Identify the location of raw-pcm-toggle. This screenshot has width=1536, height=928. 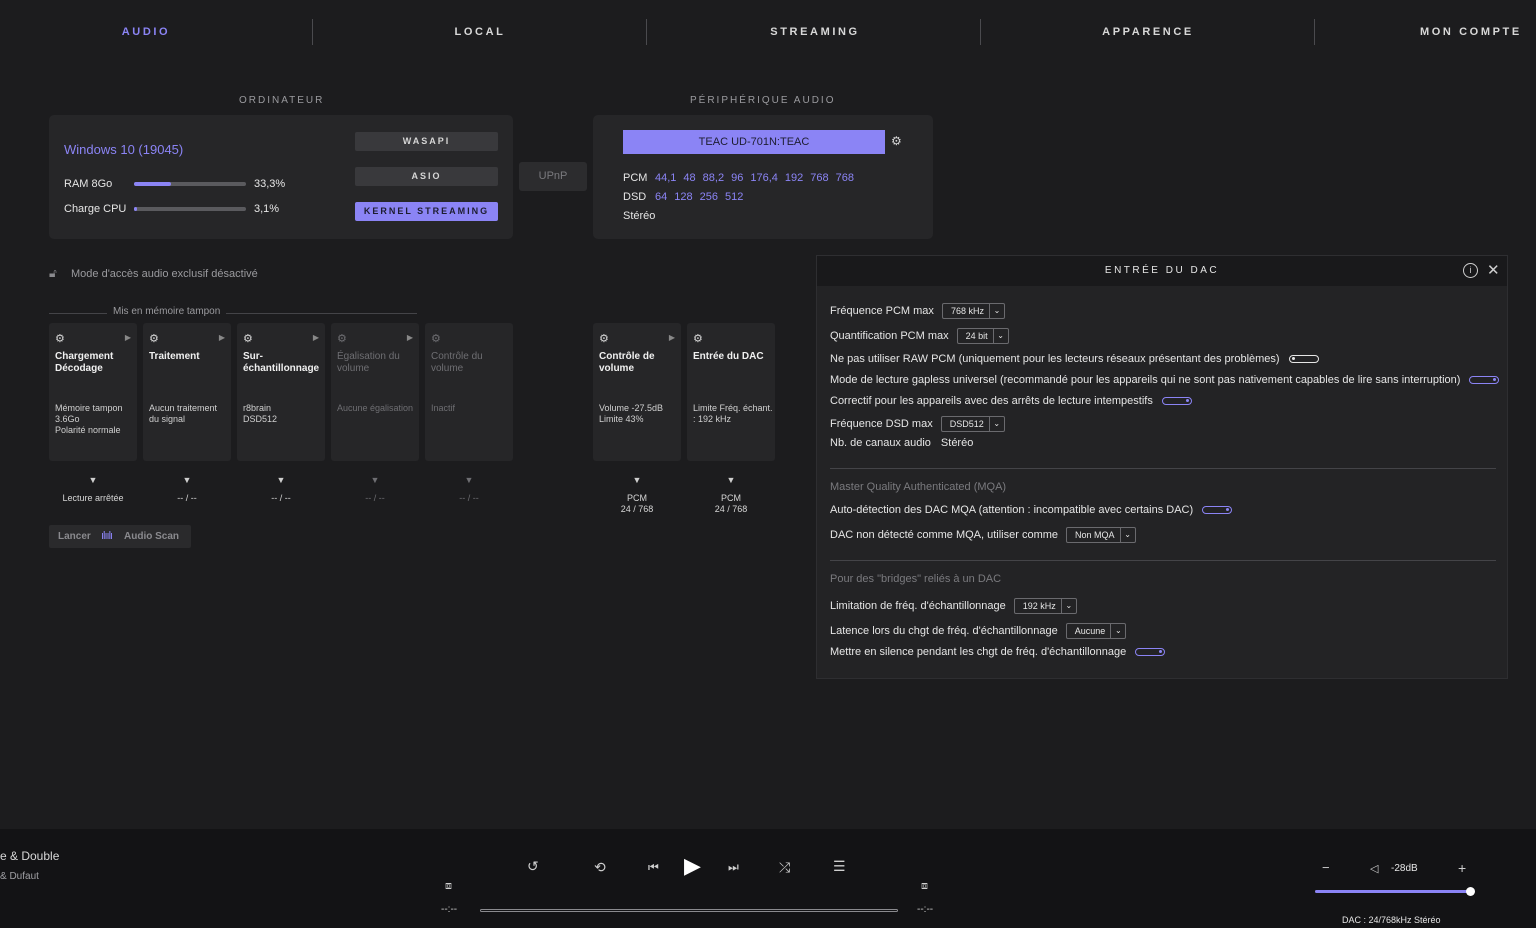
(1303, 359).